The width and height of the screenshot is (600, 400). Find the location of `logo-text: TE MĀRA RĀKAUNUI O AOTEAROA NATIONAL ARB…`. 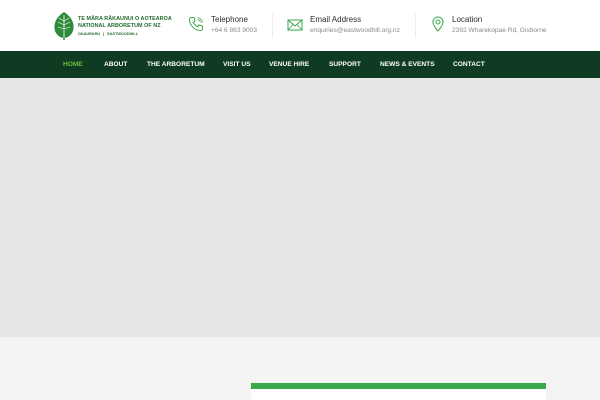

logo-text: TE MĀRA RĀKAUNUI O AOTEAROA NATIONAL ARB… is located at coordinates (125, 26).